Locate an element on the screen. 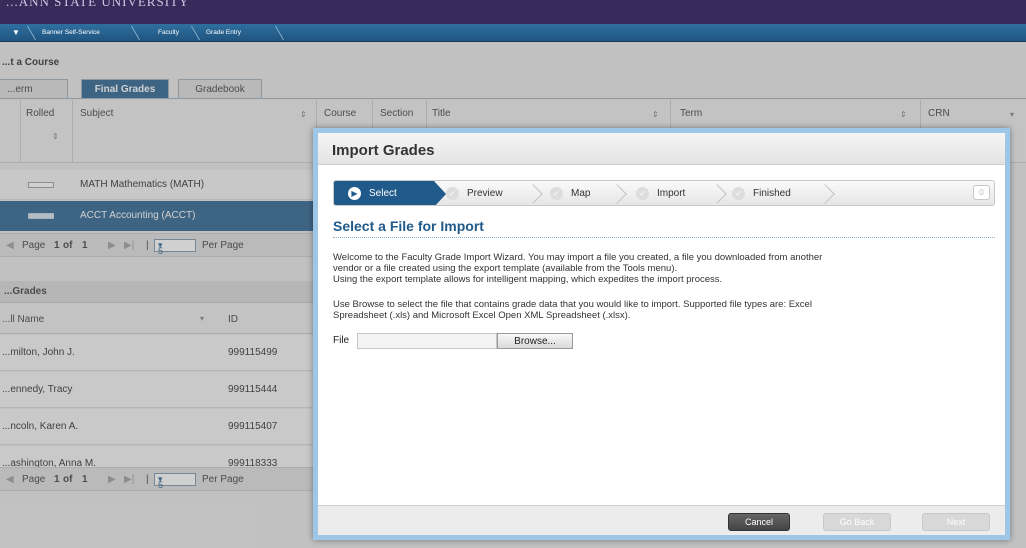  cancel-button: Cancel is located at coordinates (759, 522).